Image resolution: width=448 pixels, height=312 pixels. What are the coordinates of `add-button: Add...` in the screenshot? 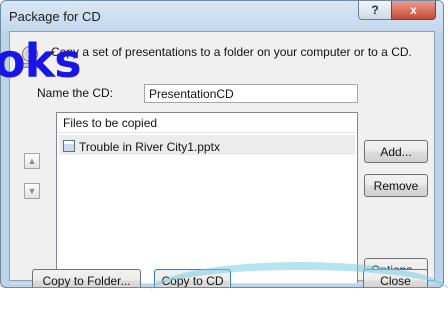 It's located at (396, 151).